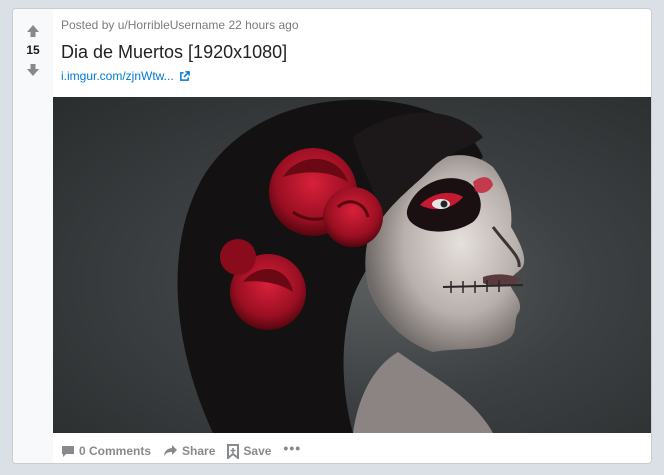 This screenshot has height=475, width=664. What do you see at coordinates (170, 451) in the screenshot?
I see `share-icon` at bounding box center [170, 451].